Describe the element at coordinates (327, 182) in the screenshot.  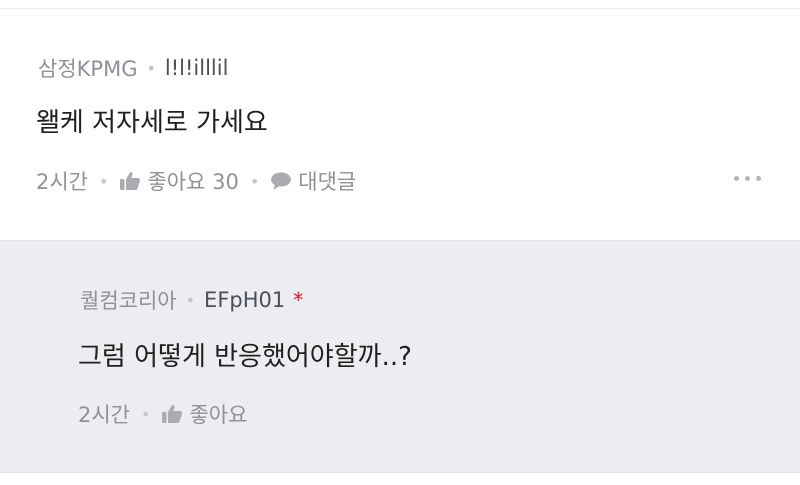
I see `reply-label: 대댓글` at that location.